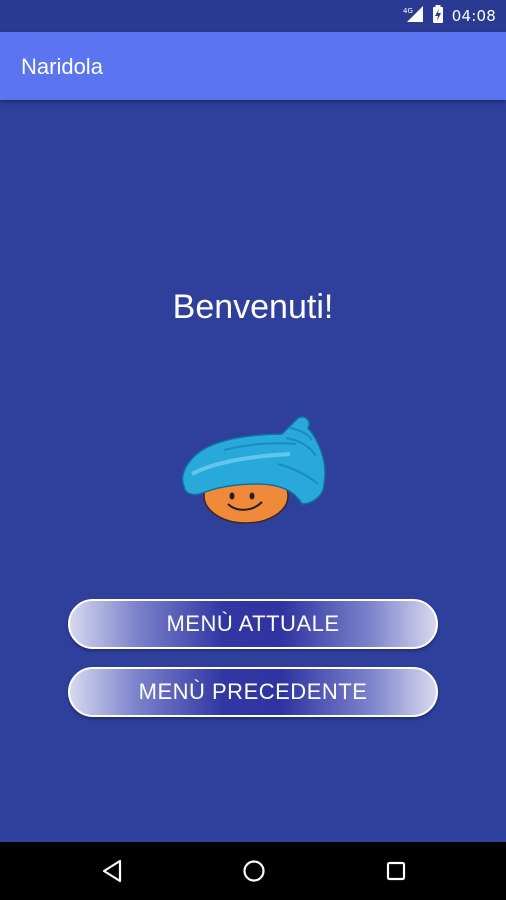  I want to click on welcome-heading: Benvenuti!, so click(253, 307).